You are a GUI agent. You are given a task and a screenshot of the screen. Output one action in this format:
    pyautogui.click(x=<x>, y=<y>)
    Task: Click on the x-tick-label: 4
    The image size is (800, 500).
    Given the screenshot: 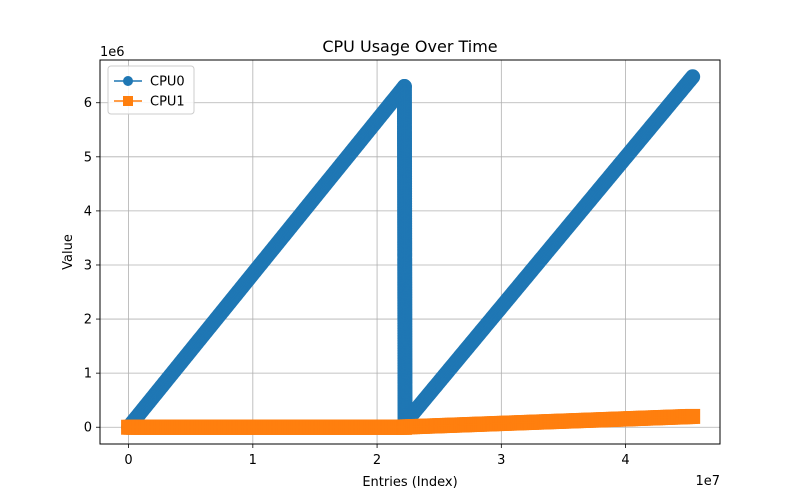 What is the action you would take?
    pyautogui.click(x=625, y=460)
    